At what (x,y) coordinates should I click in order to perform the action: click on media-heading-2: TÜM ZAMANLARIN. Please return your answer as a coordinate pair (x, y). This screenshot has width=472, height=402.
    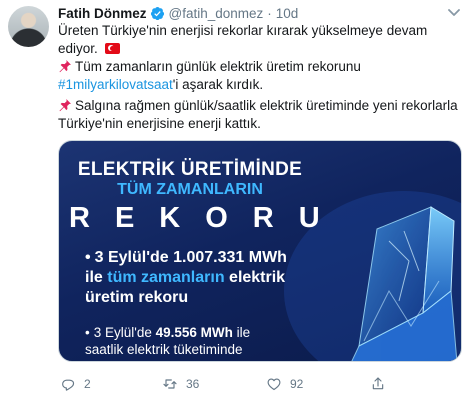
    Looking at the image, I should click on (190, 189).